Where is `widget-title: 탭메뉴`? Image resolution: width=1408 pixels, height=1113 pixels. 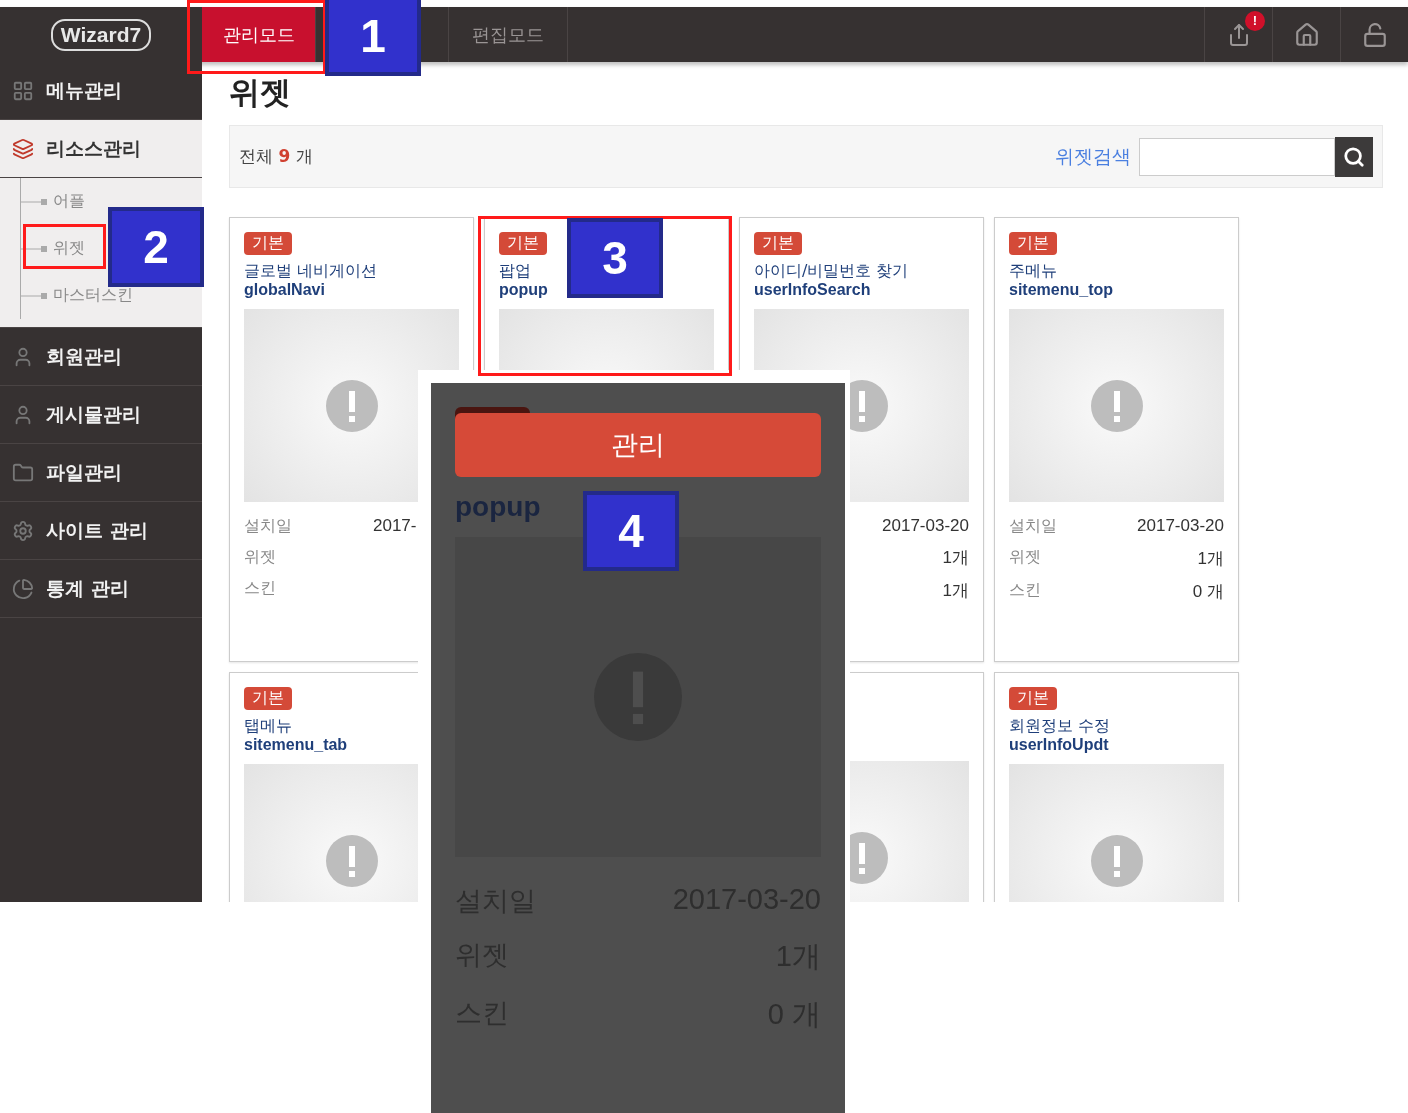
widget-title: 탭메뉴 is located at coordinates (268, 725).